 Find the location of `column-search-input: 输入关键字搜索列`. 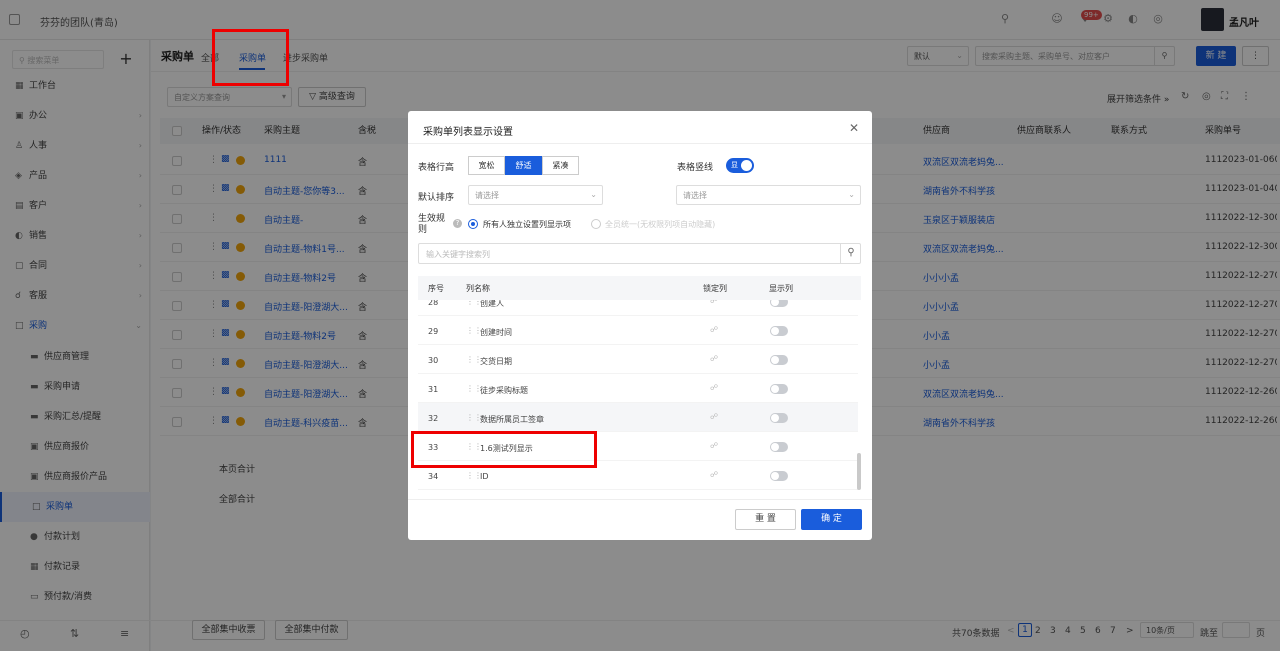

column-search-input: 输入关键字搜索列 is located at coordinates (639, 253).